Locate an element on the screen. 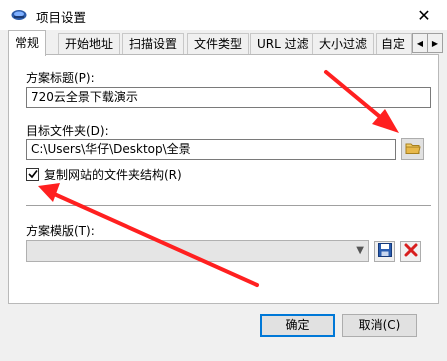  folder-icon is located at coordinates (413, 149).